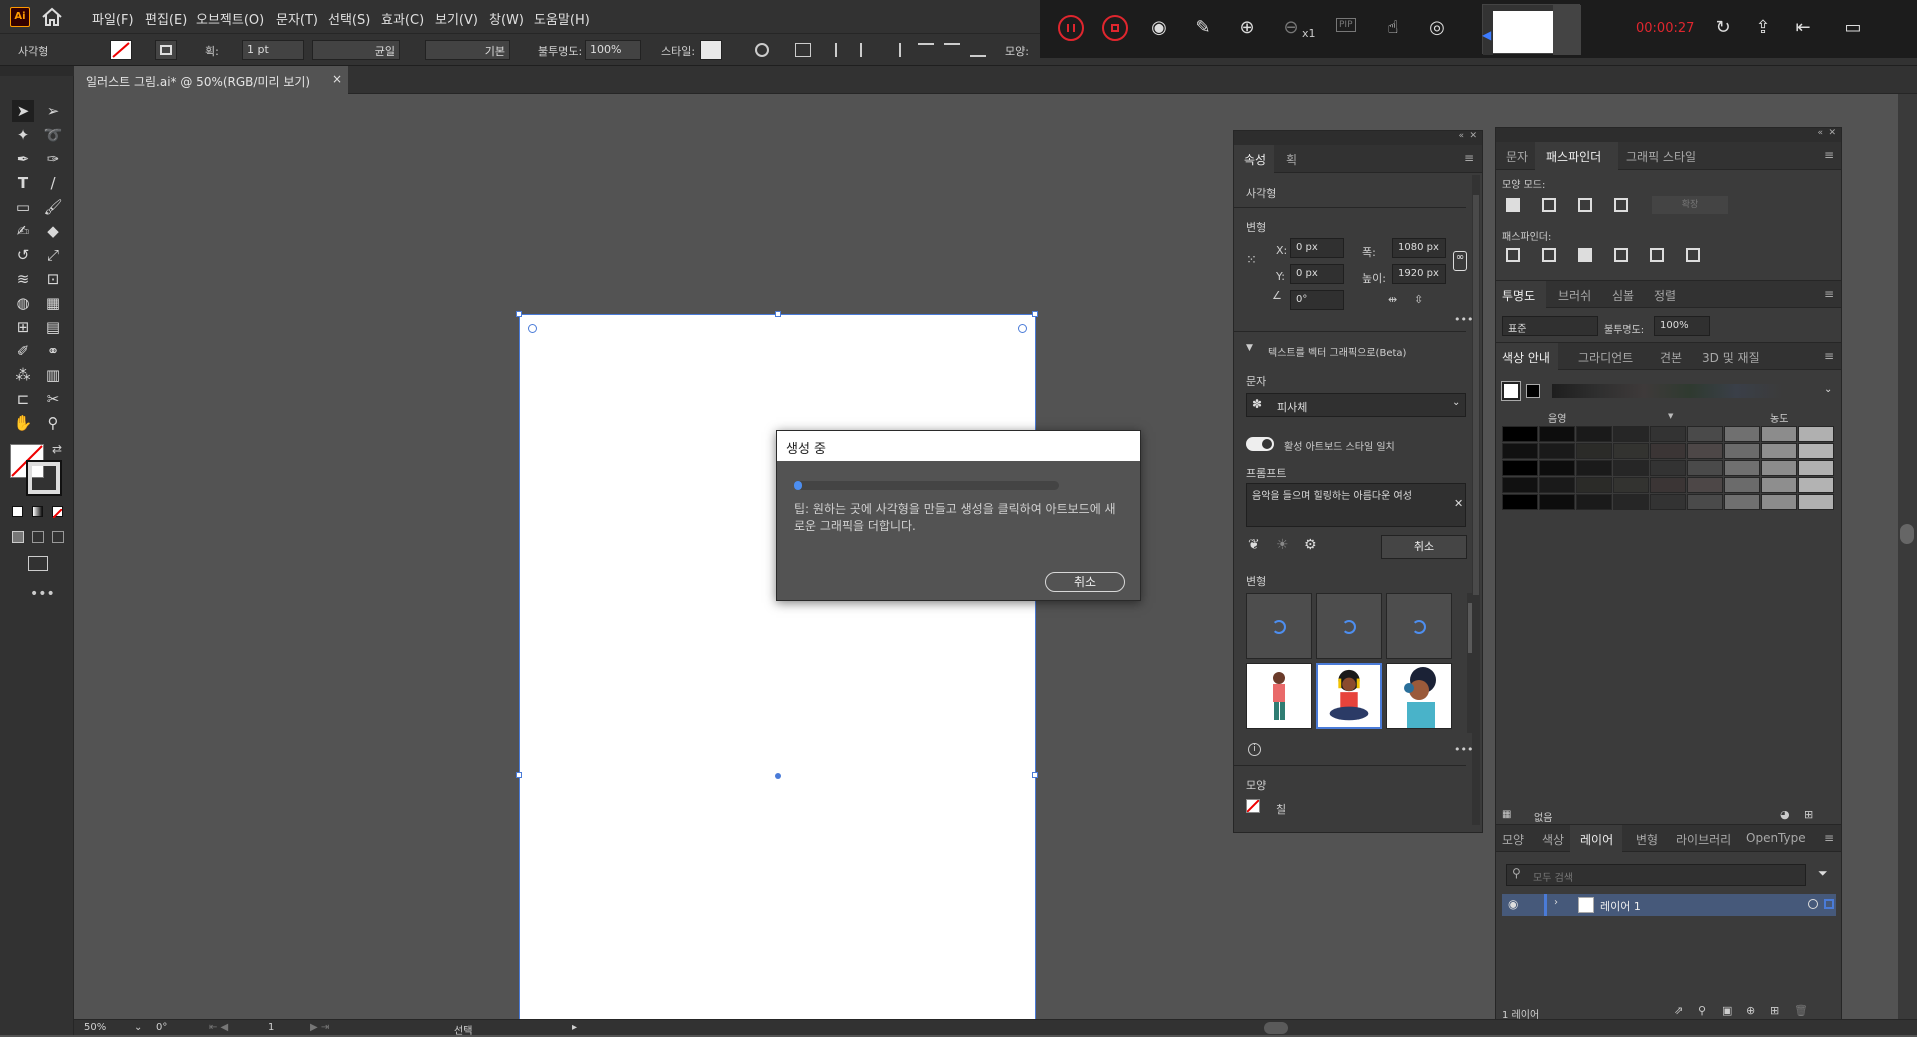 Image resolution: width=1917 pixels, height=1037 pixels. What do you see at coordinates (53, 279) in the screenshot?
I see `free-transform-tool-icon: ⊡` at bounding box center [53, 279].